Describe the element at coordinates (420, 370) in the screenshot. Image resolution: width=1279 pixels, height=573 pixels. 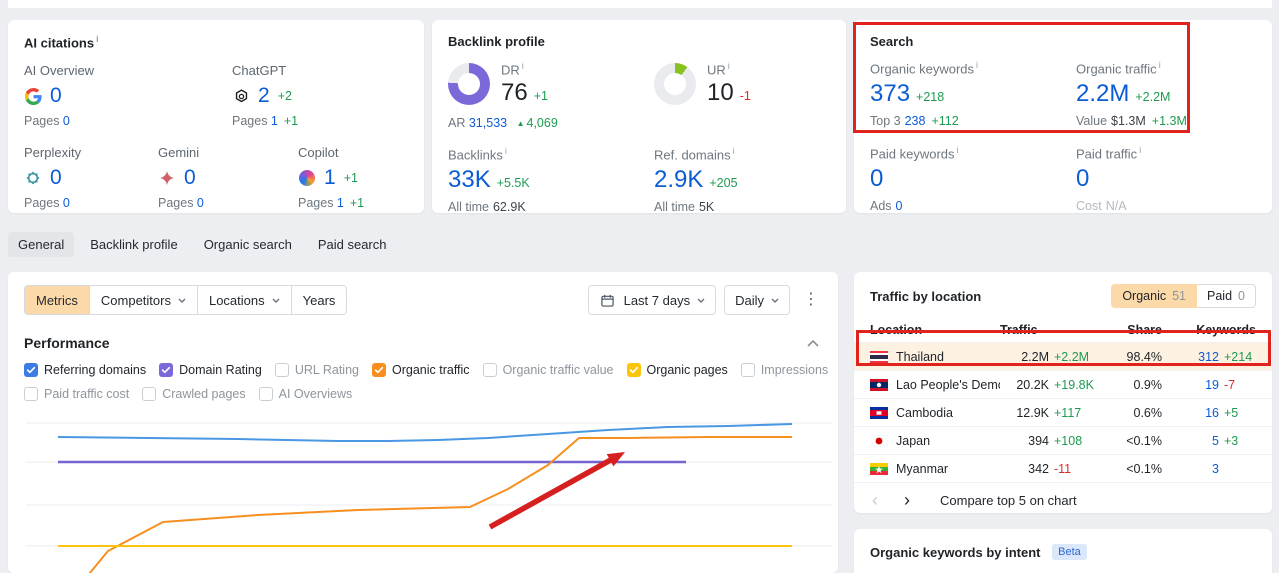
I see `checkbox-organic-traffic: Organic traffic` at that location.